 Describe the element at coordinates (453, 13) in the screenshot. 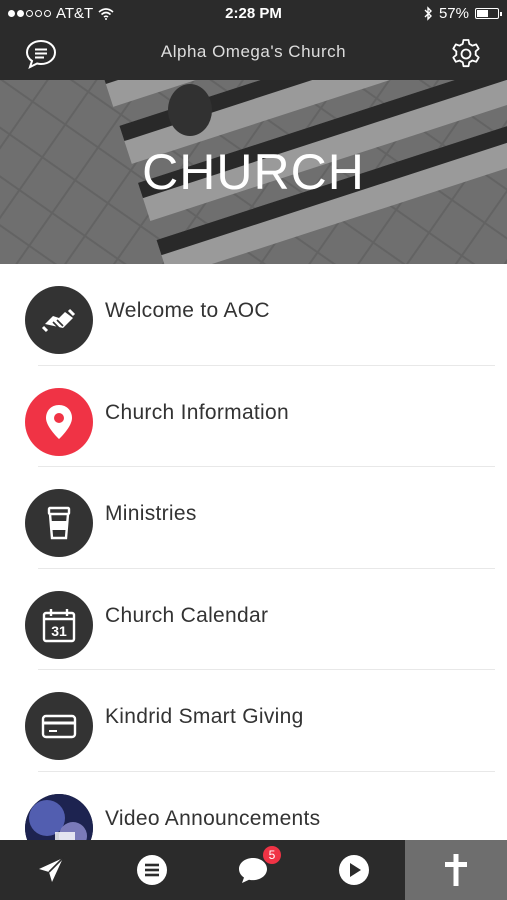

I see `battery-percent: 57%` at that location.